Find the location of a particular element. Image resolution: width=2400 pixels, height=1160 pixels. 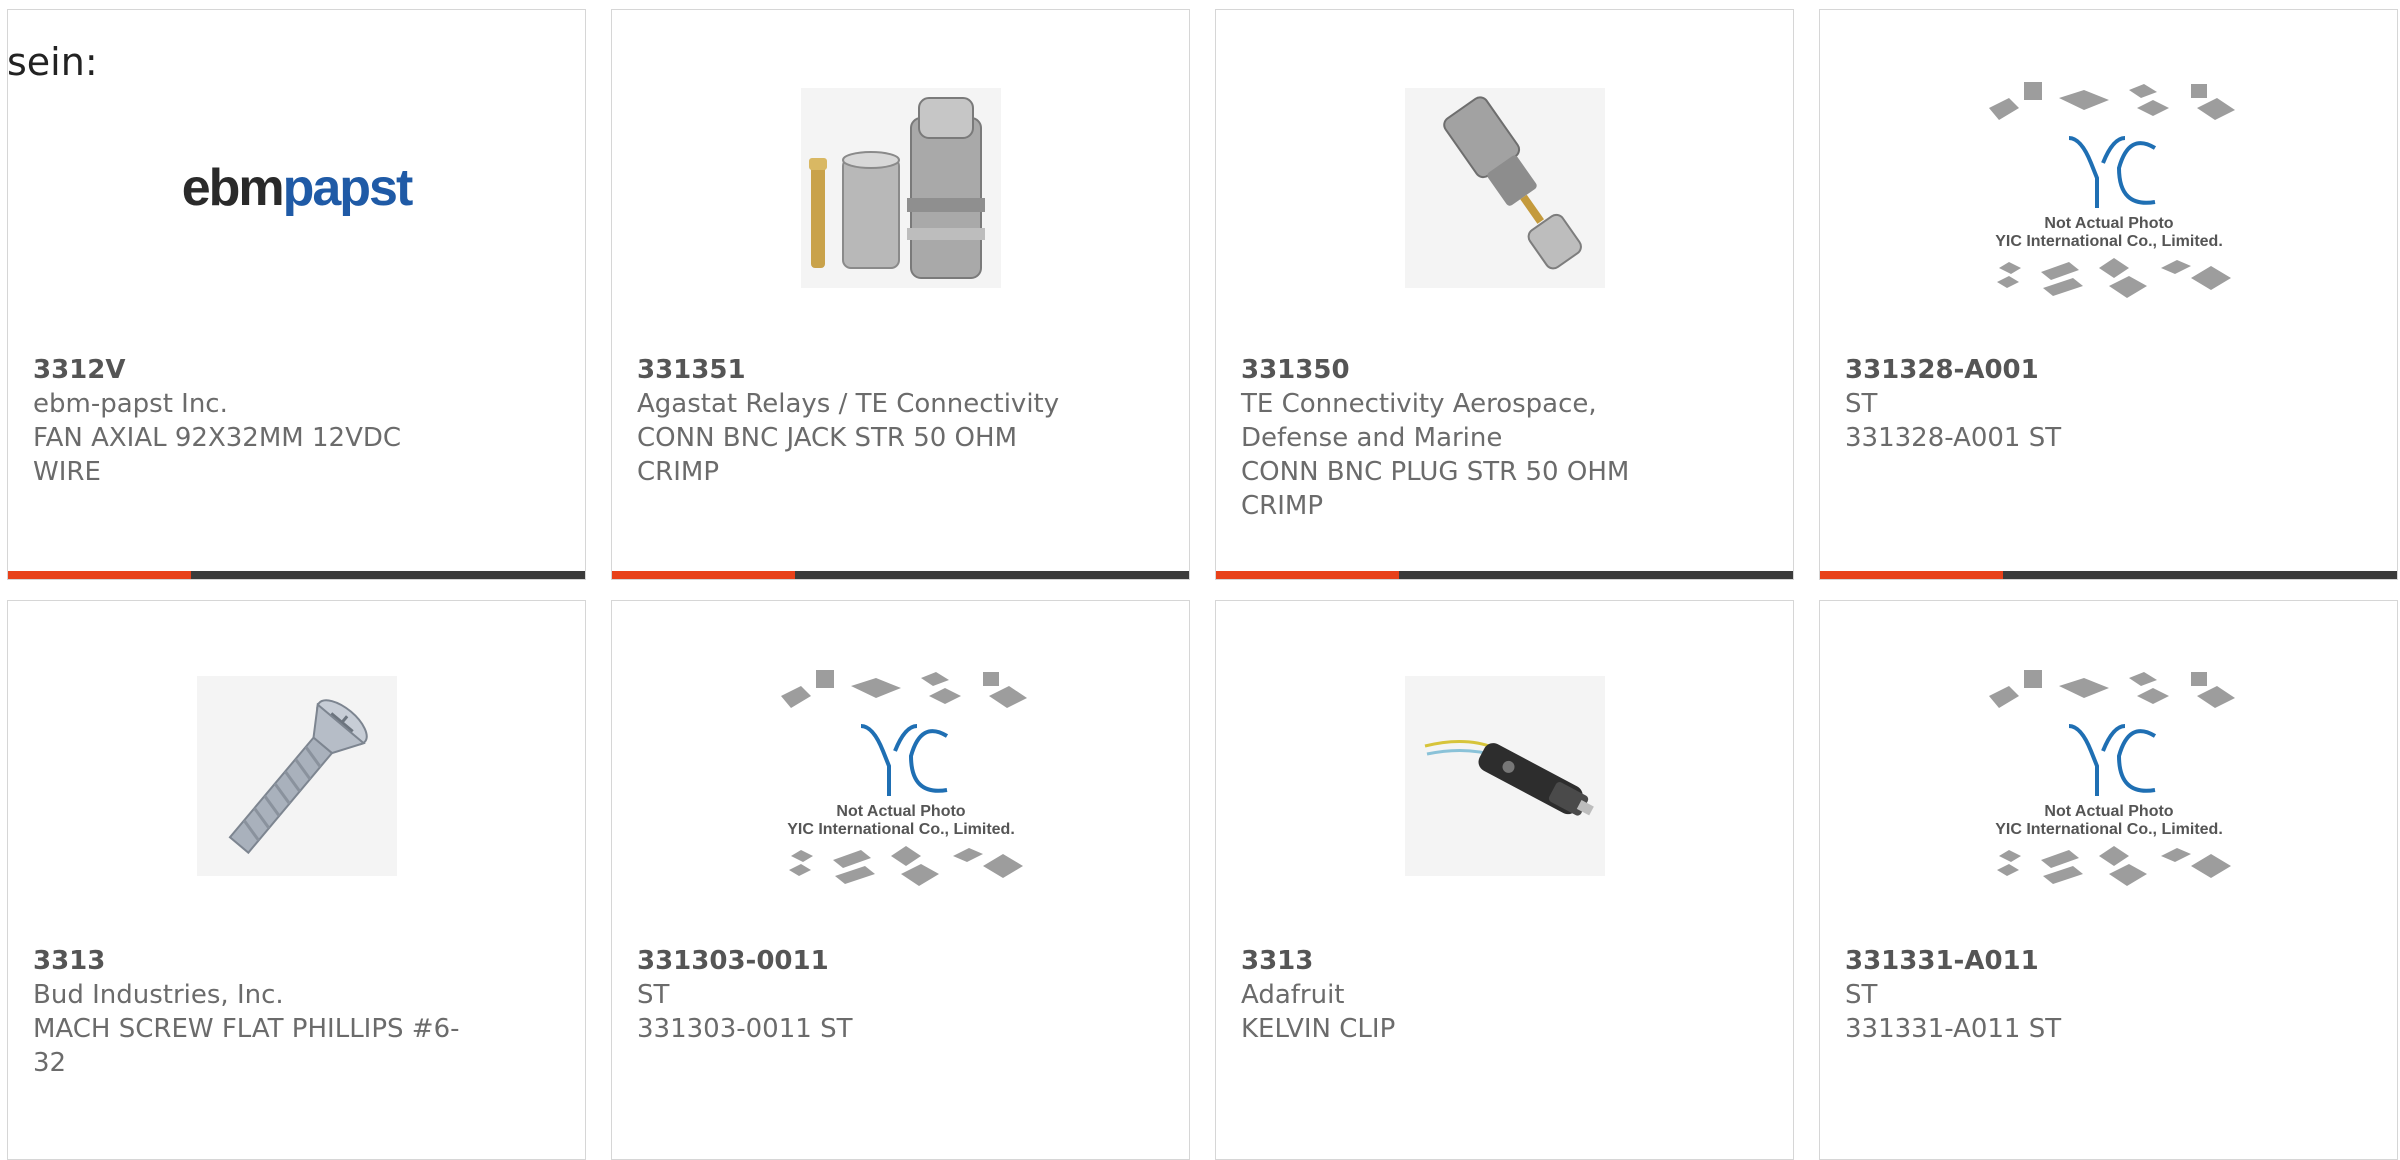

ebmpapst-logo: ebmpapst is located at coordinates (297, 188).